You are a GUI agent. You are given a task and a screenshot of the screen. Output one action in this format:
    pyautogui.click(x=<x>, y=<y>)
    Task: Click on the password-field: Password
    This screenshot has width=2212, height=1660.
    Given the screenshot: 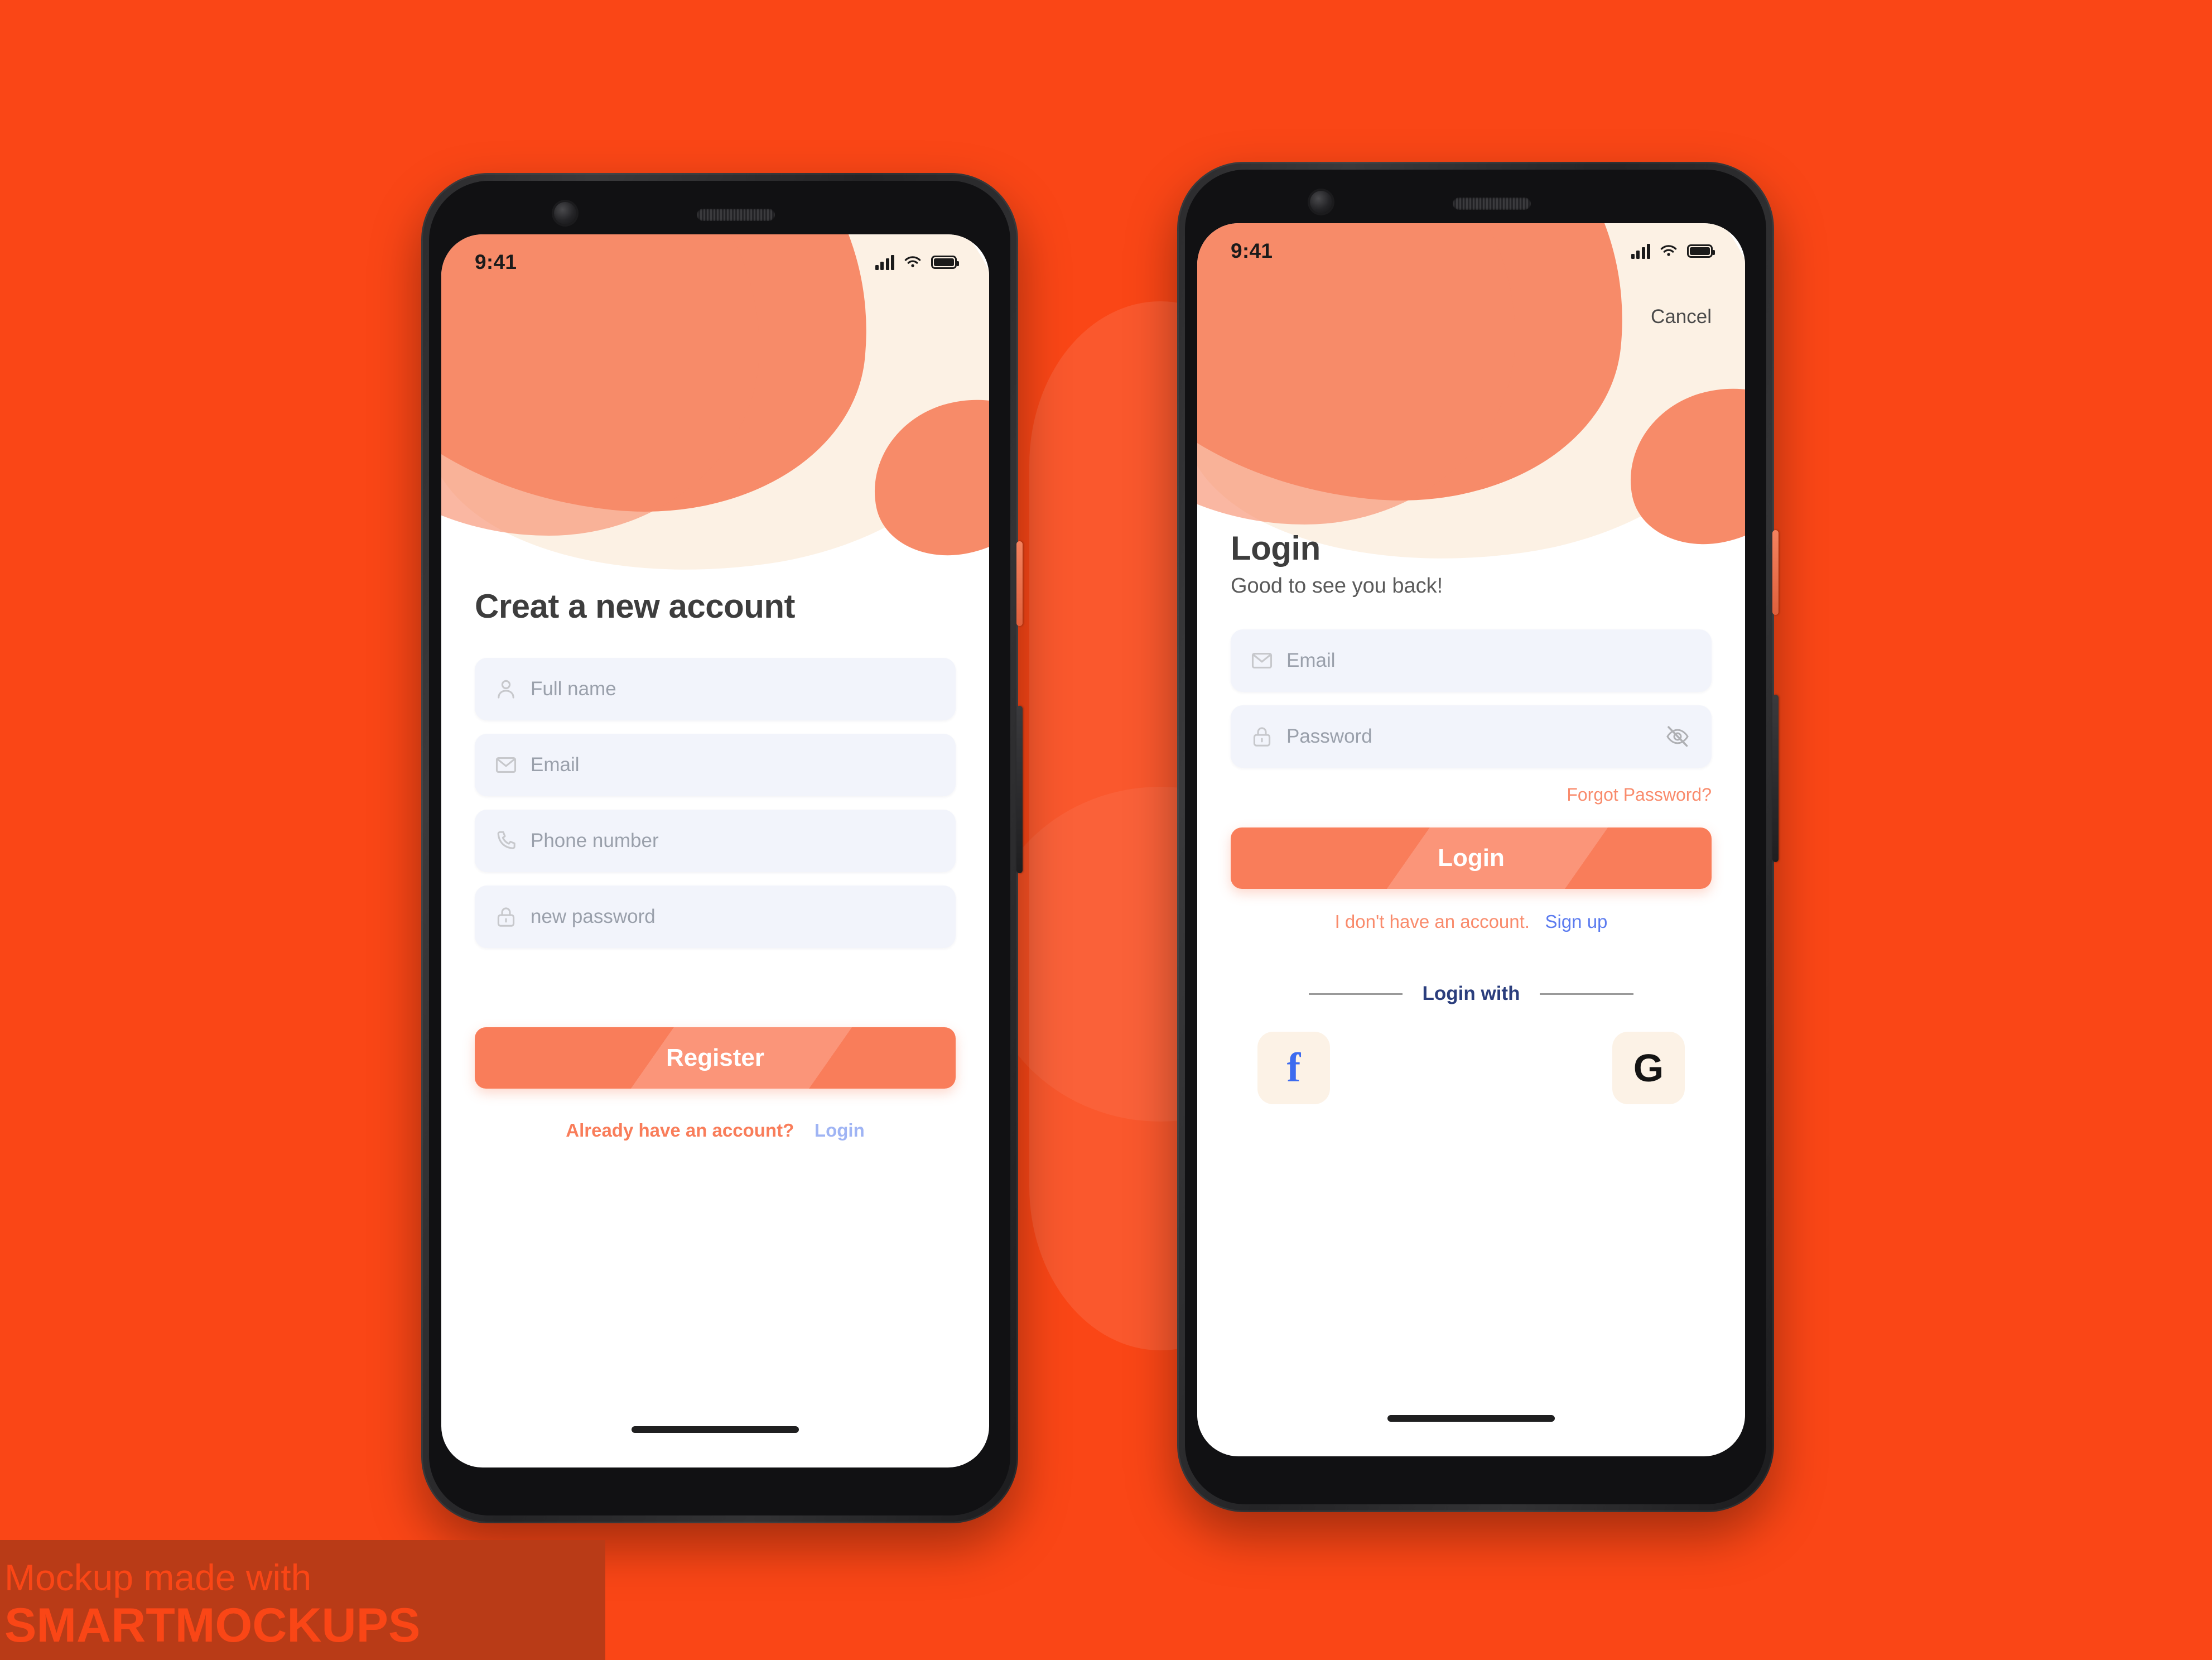 What is the action you would take?
    pyautogui.click(x=1471, y=737)
    